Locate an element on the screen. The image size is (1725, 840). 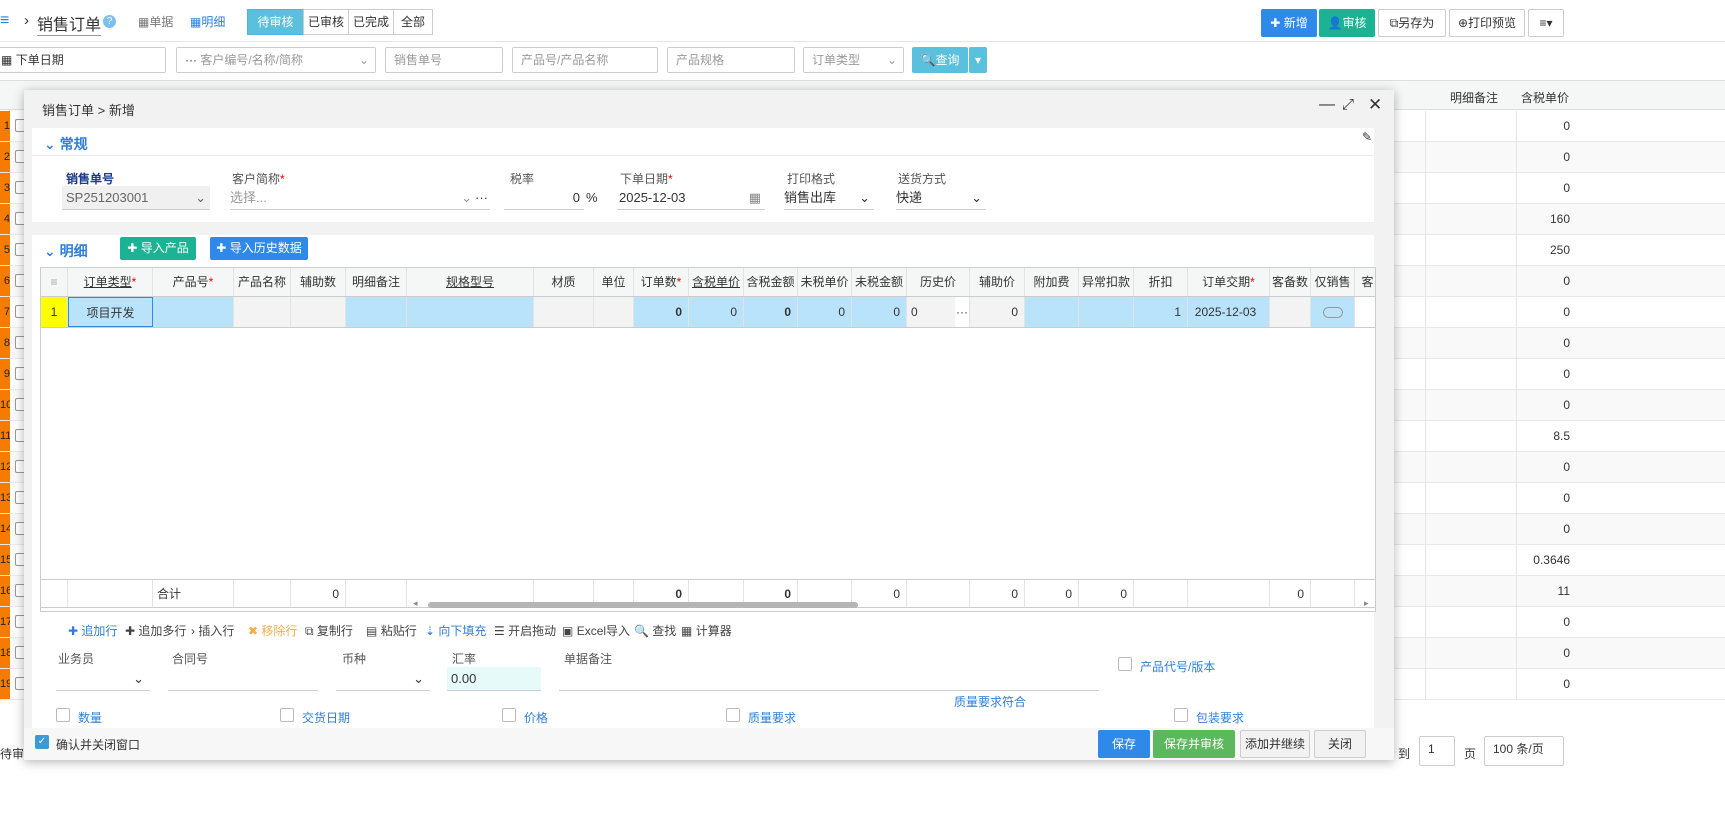
toolbar-button: ✚ 追加行 is located at coordinates (92, 630).